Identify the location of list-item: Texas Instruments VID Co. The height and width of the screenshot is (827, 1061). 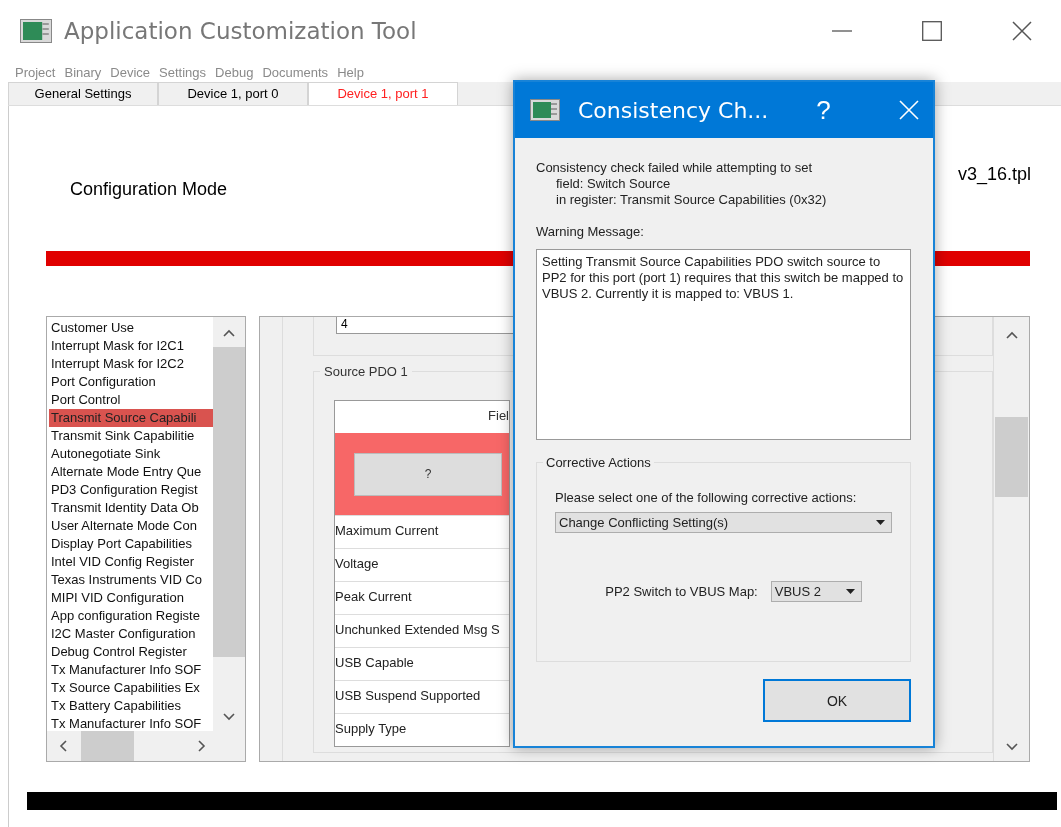
(131, 580).